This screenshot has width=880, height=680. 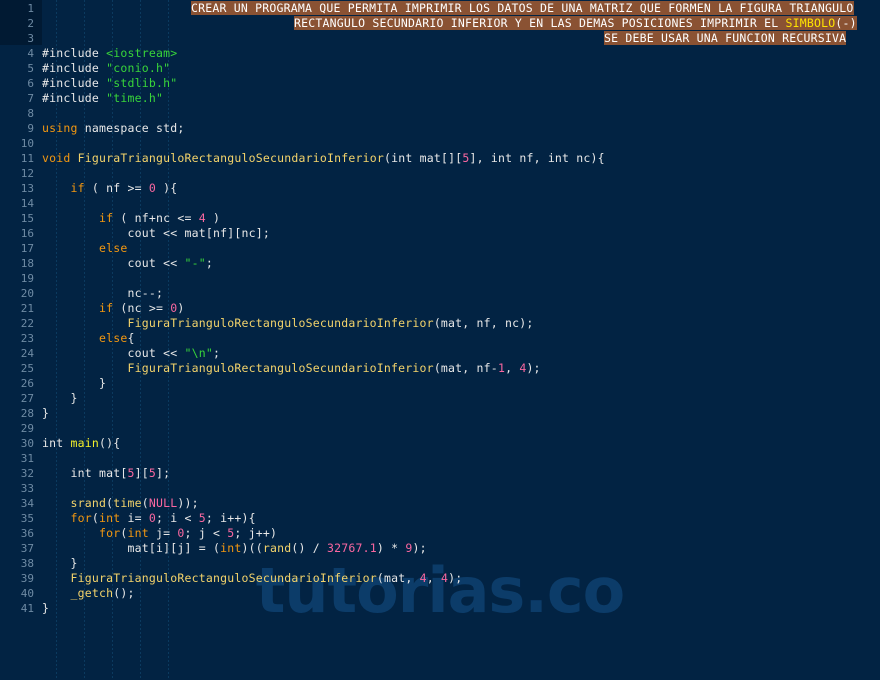 What do you see at coordinates (216, 353) in the screenshot?
I see `token-plain: ;` at bounding box center [216, 353].